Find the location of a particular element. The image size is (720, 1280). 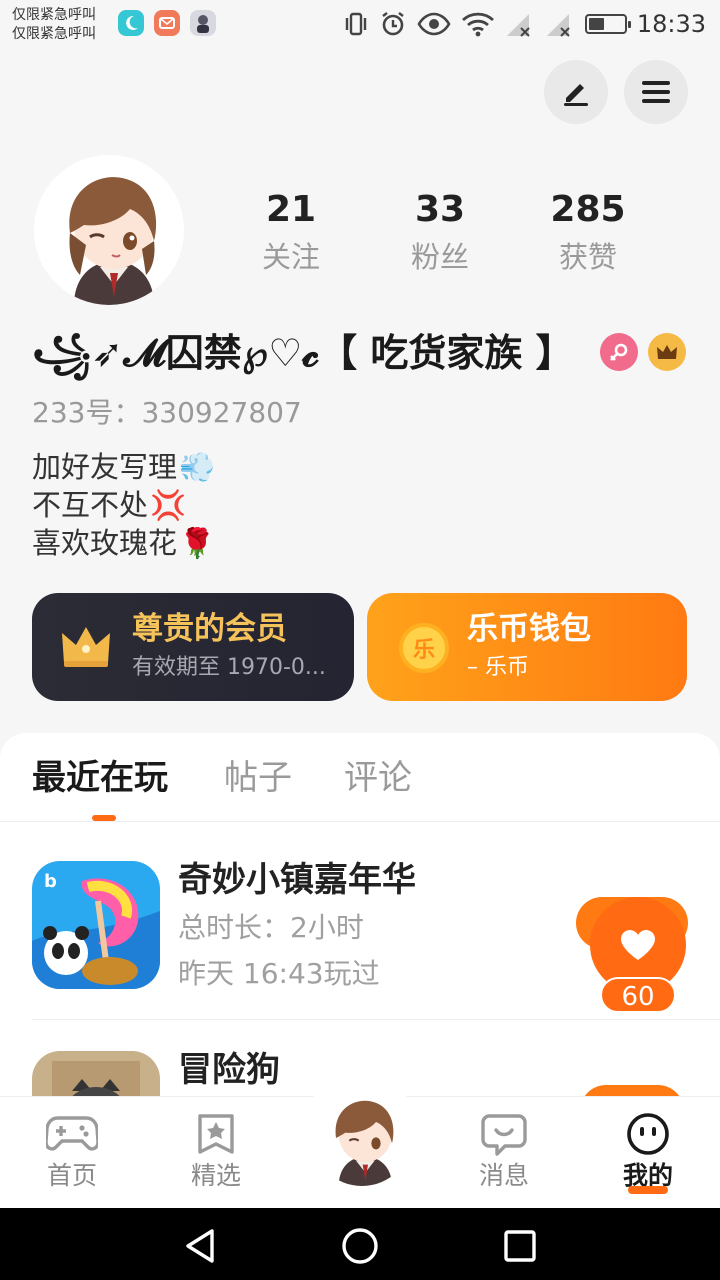

tab-posts: 帖子 is located at coordinates (258, 778).